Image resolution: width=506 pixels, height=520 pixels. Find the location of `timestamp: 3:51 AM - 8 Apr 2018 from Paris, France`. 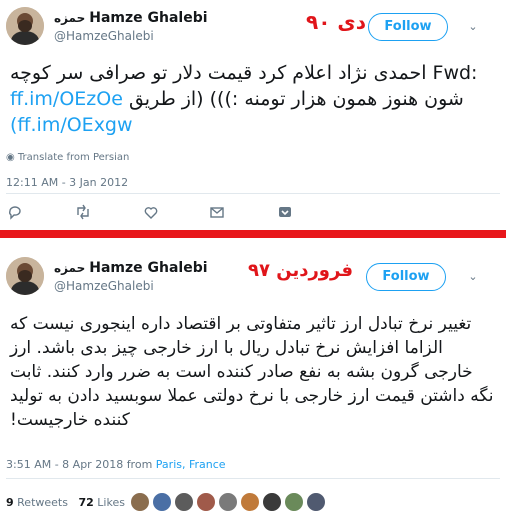

timestamp: 3:51 AM - 8 Apr 2018 from Paris, France is located at coordinates (116, 464).